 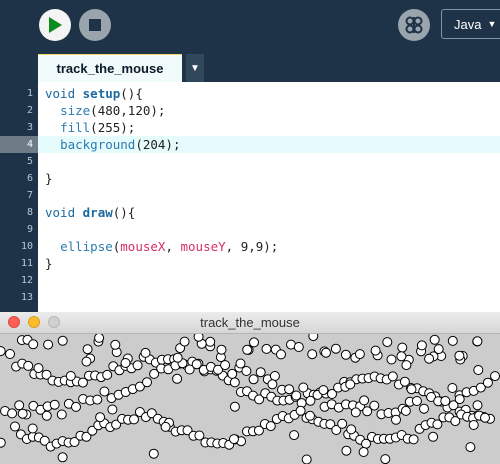 I want to click on code-token: (204);, so click(x=158, y=144).